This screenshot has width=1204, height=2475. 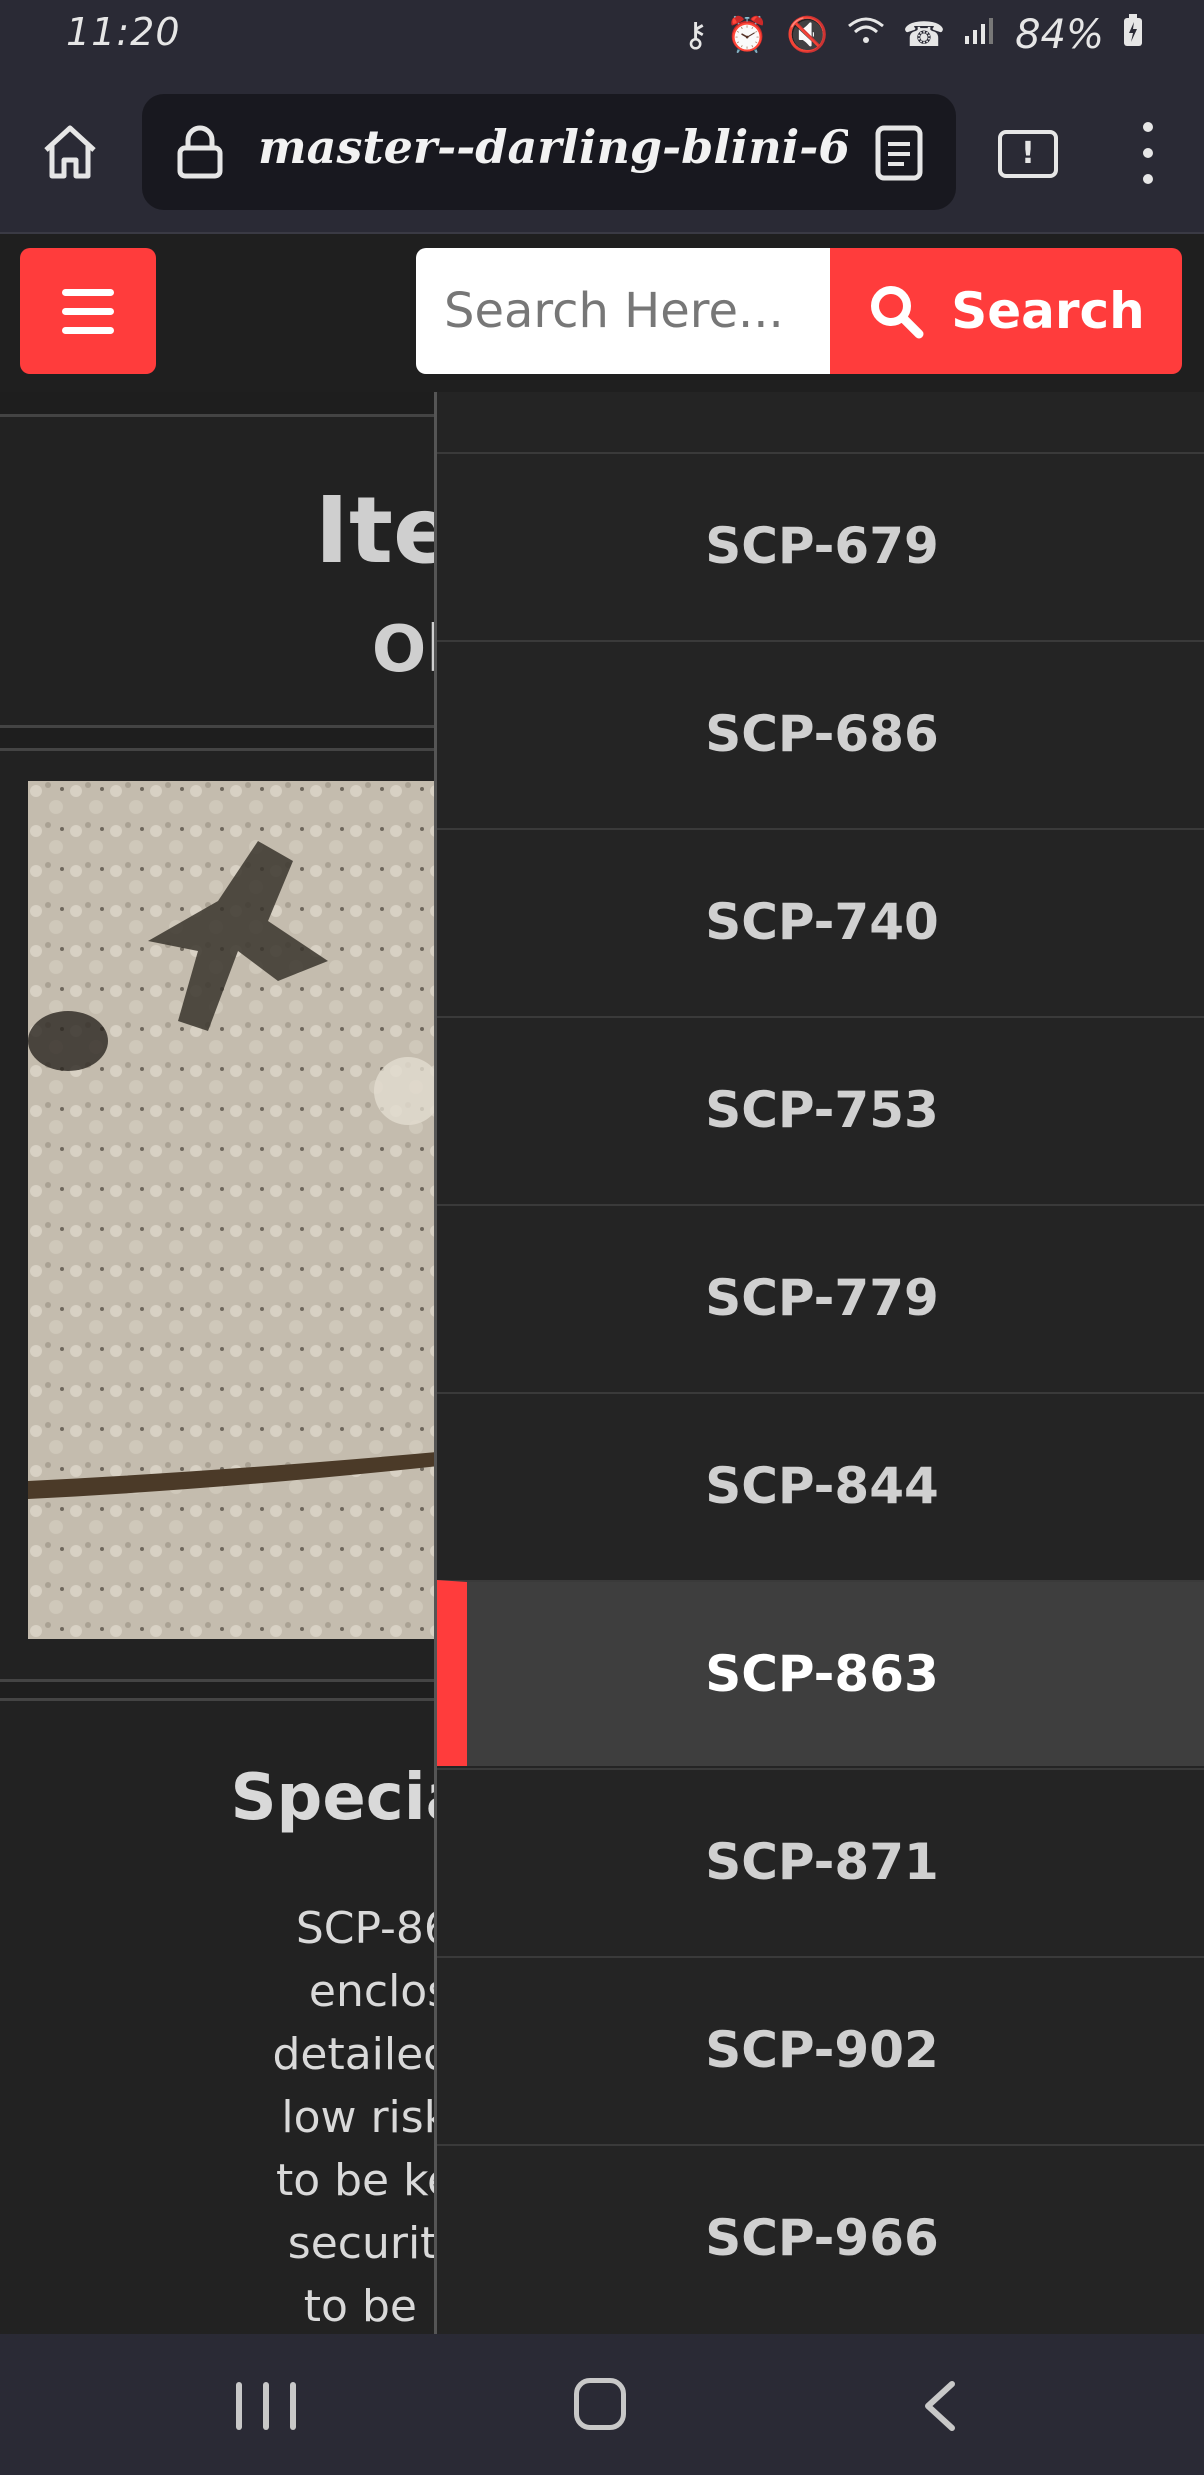 I want to click on recent-apps-icon, so click(x=266, y=2407).